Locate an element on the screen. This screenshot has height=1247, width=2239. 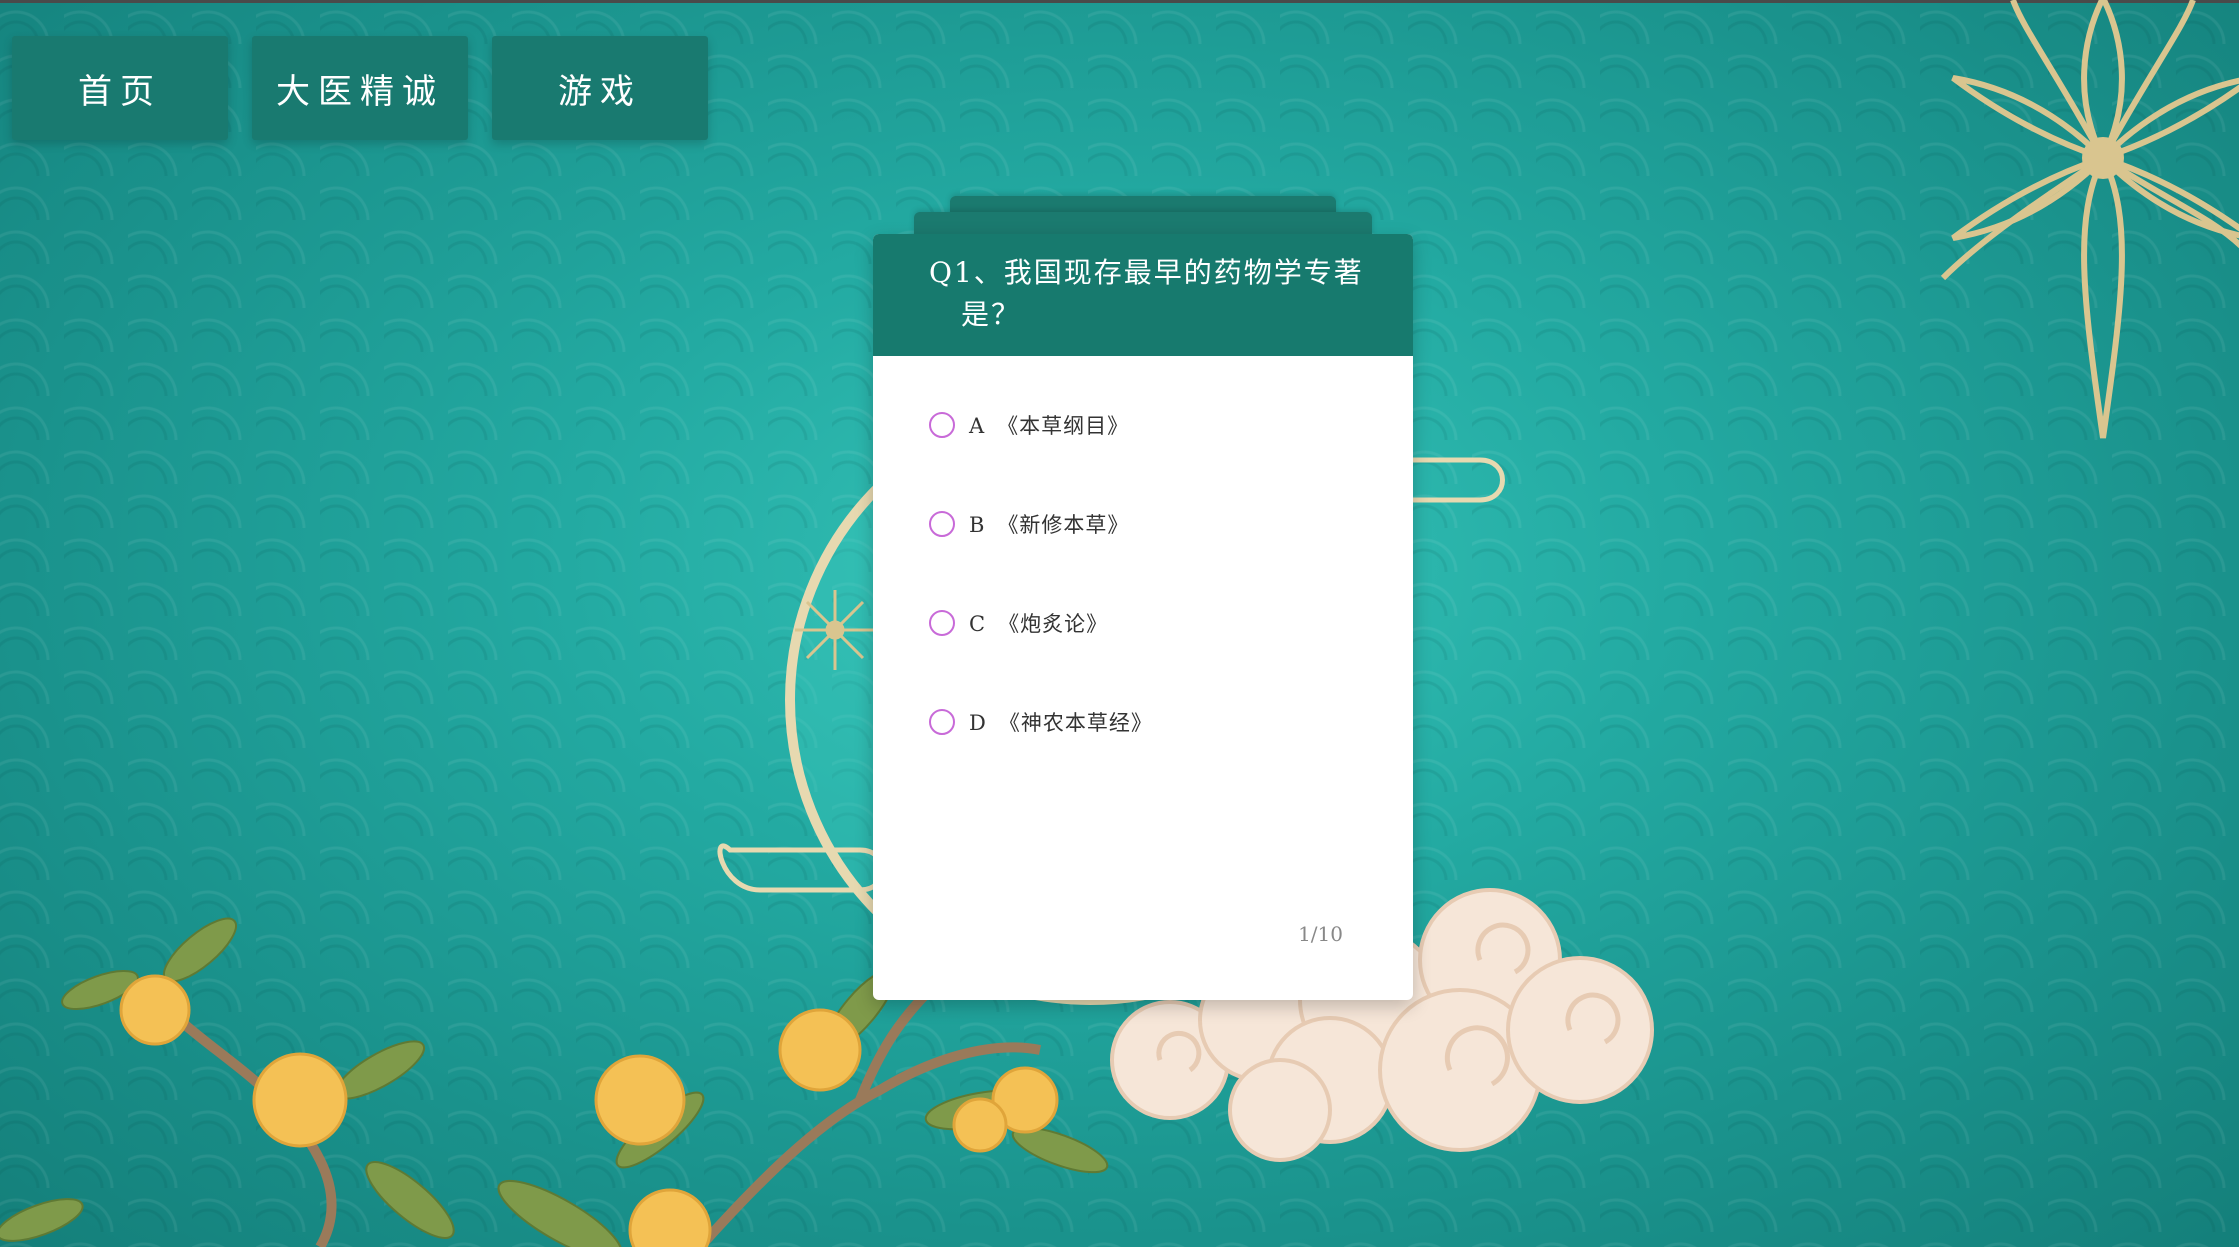
top-border is located at coordinates (1119, 1).